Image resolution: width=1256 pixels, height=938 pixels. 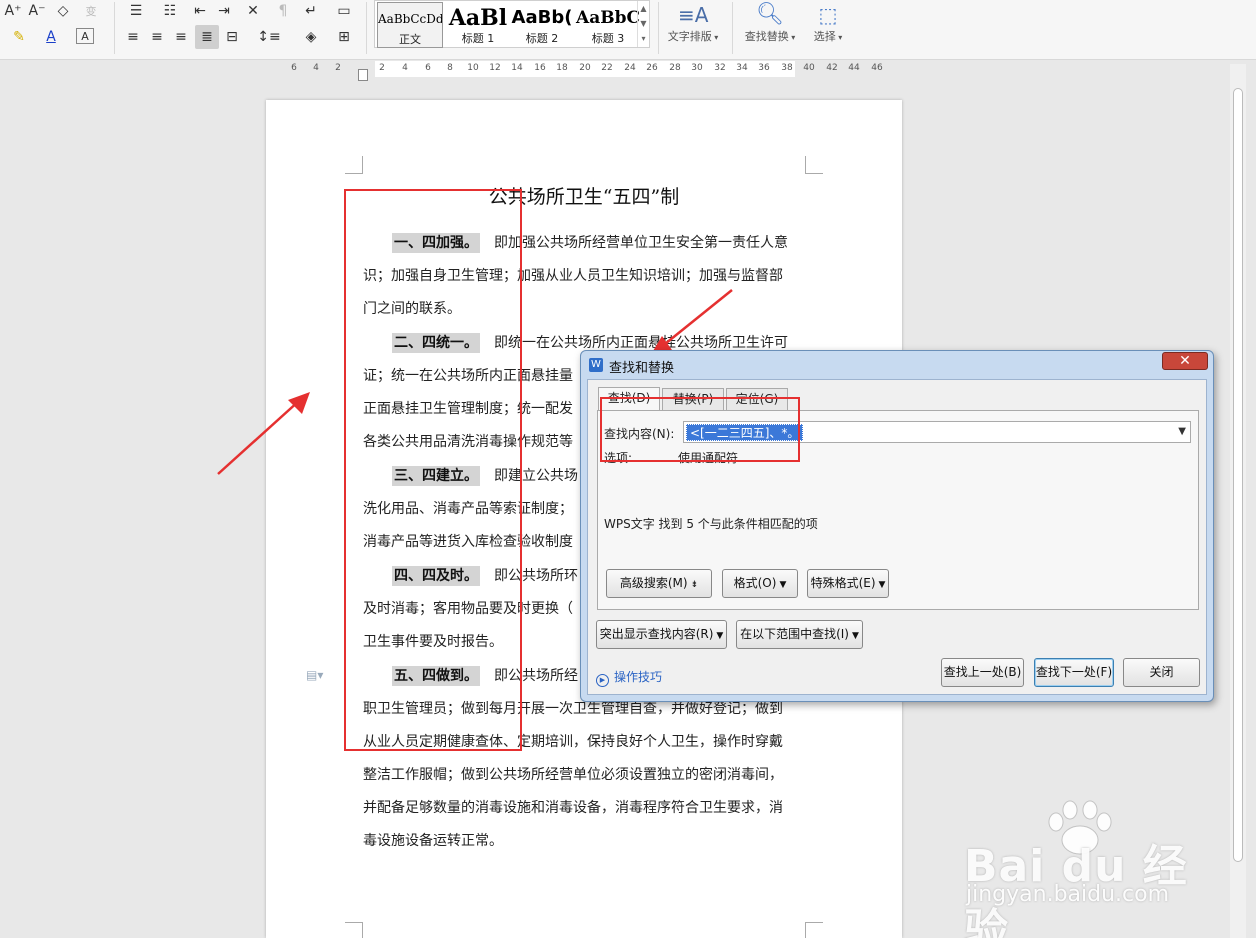 I want to click on expand-icon: ⇟, so click(x=694, y=585).